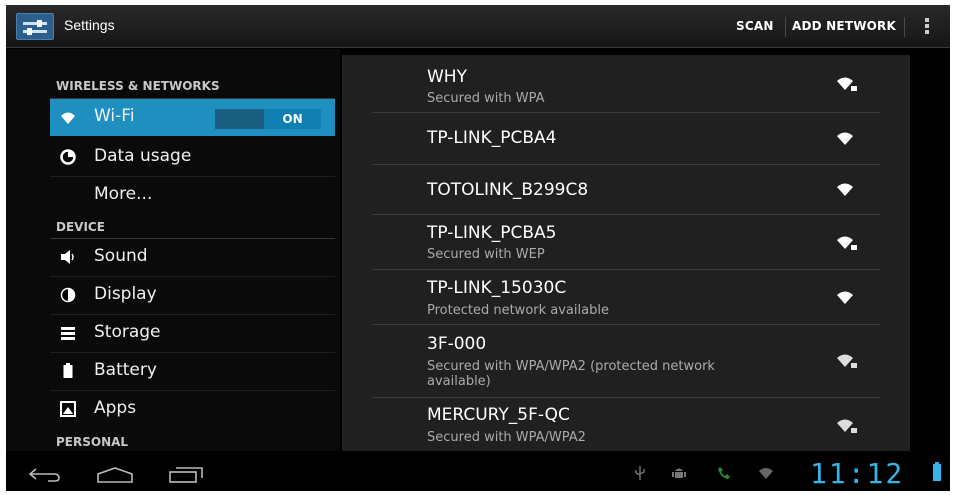 Image resolution: width=956 pixels, height=495 pixels. Describe the element at coordinates (844, 26) in the screenshot. I see `add-network-button: ADD NETWORK` at that location.